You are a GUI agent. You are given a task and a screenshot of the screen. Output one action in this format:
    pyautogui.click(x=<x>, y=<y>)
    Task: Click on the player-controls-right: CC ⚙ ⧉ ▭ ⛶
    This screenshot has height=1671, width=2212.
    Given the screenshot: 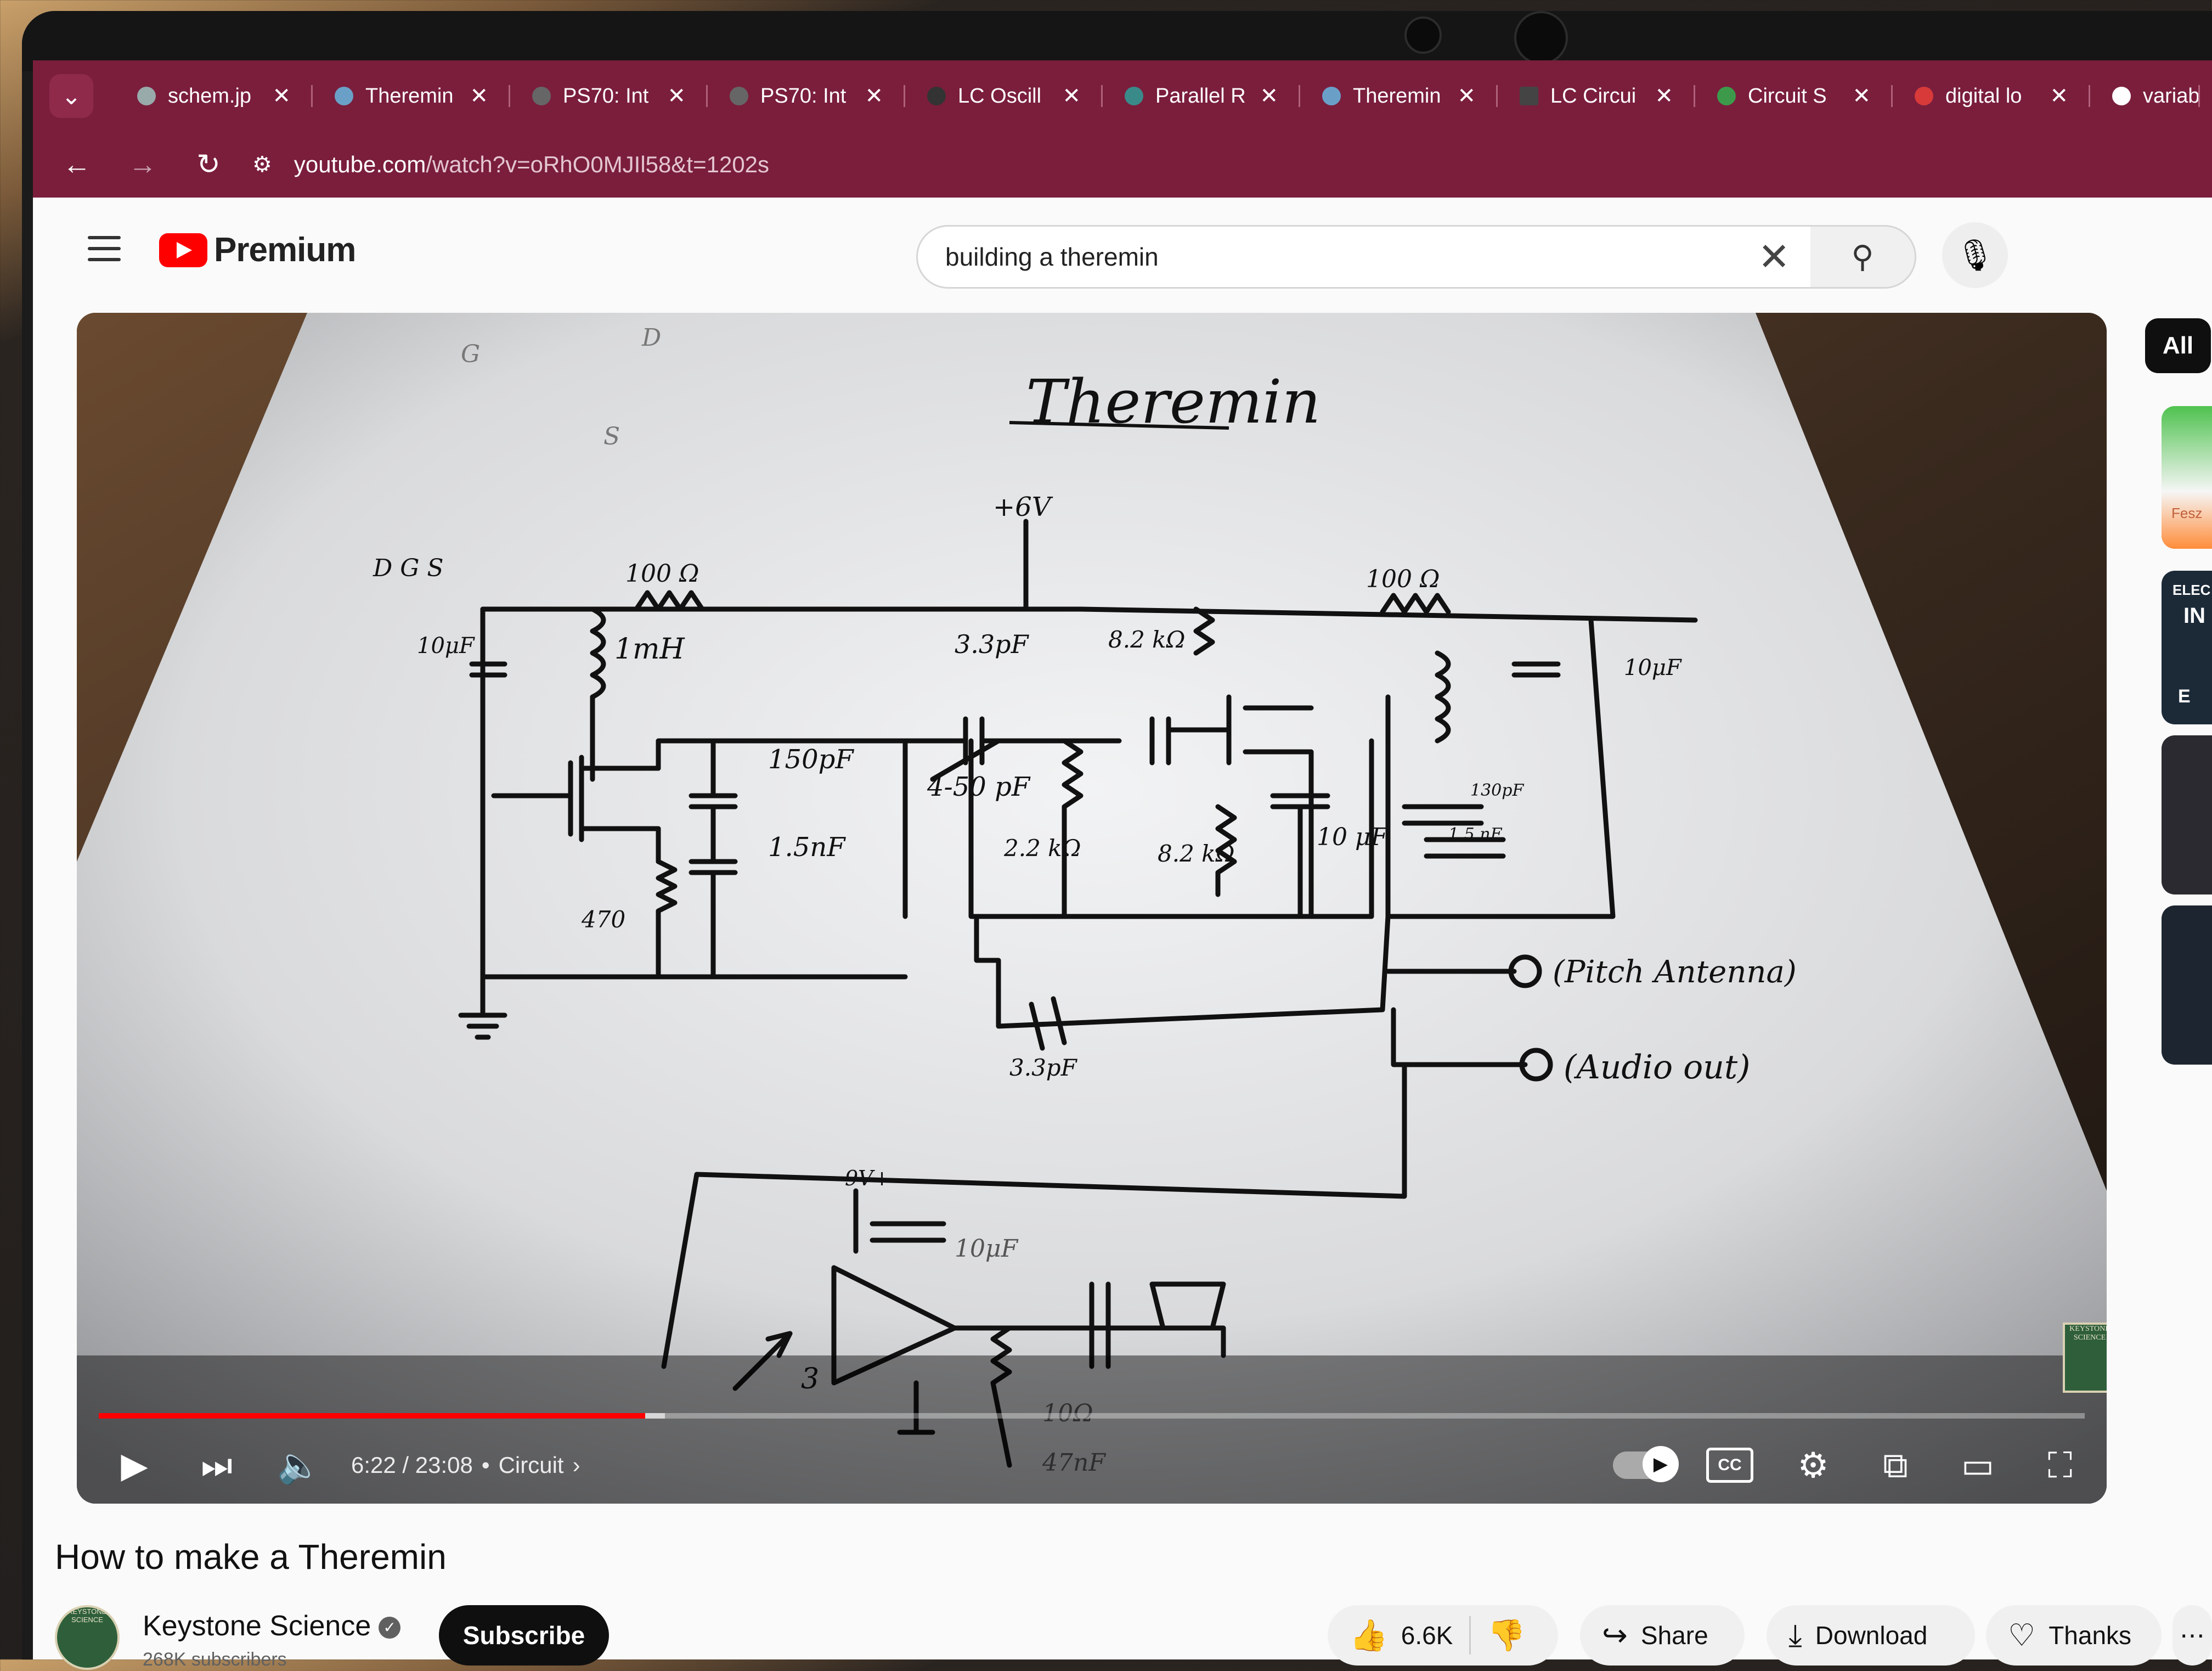 What is the action you would take?
    pyautogui.click(x=1849, y=1465)
    